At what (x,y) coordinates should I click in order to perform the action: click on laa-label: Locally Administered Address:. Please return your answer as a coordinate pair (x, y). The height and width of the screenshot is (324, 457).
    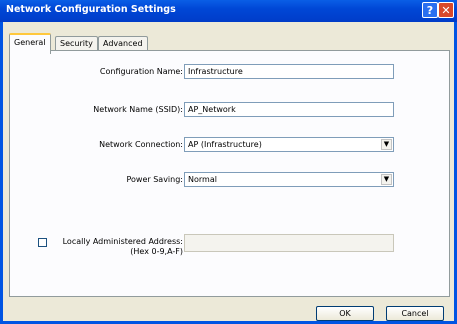
    Looking at the image, I should click on (122, 241).